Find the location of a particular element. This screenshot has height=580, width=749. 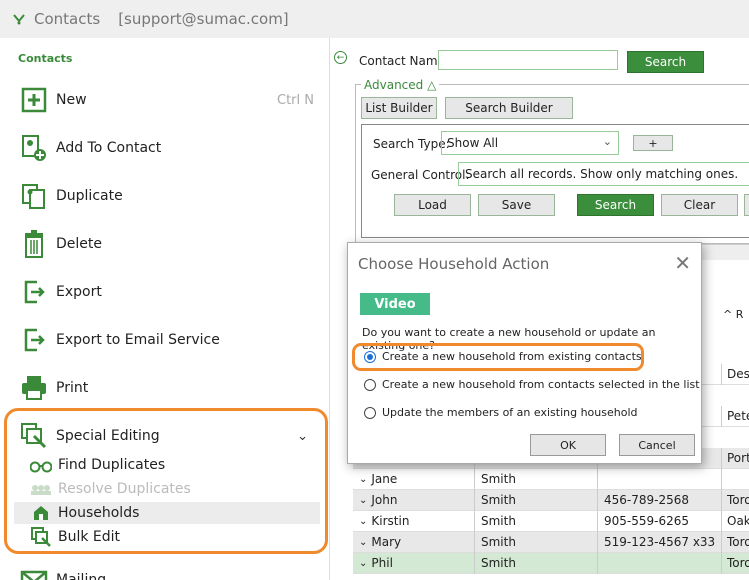

table-row: ⌄ John Smith 456-789-2568 Toro is located at coordinates (551, 500).